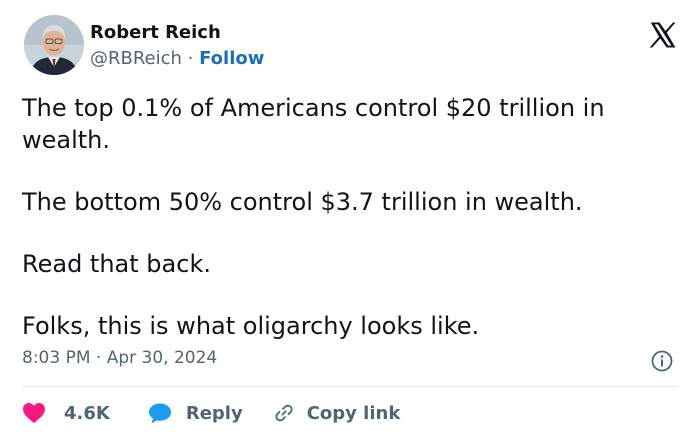 This screenshot has width=700, height=440. Describe the element at coordinates (34, 413) in the screenshot. I see `heart-icon` at that location.